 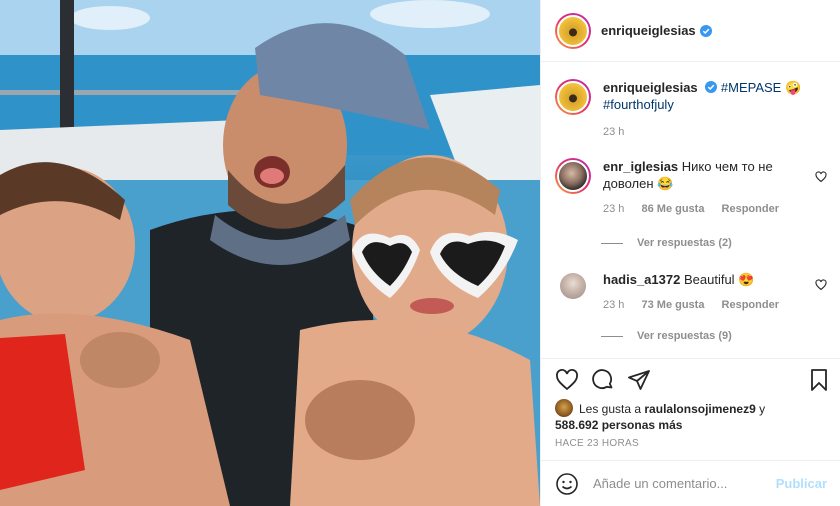 I want to click on action-bar, so click(x=690, y=379).